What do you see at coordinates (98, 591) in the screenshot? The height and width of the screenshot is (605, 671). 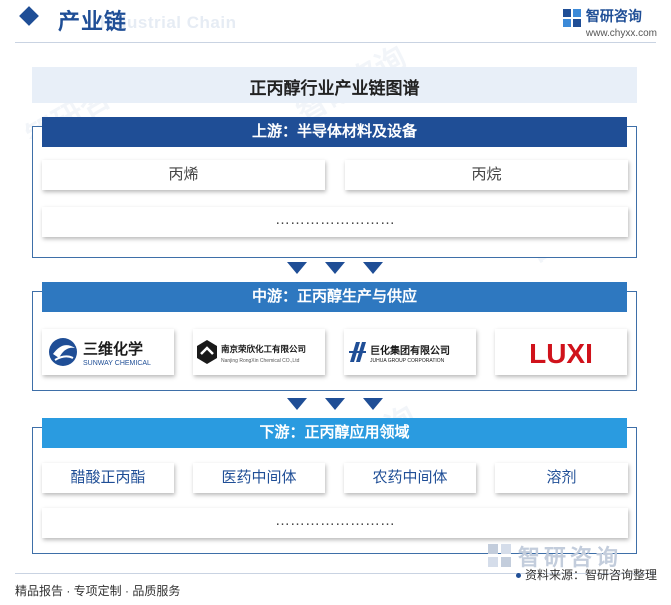 I see `footer-slogan: 精品报告 · 专项定制 · 品质服务` at bounding box center [98, 591].